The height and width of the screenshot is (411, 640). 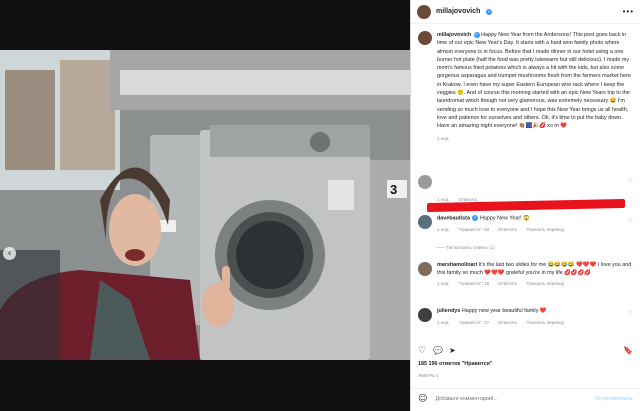 I want to click on comment-username: davebautista, so click(x=453, y=218).